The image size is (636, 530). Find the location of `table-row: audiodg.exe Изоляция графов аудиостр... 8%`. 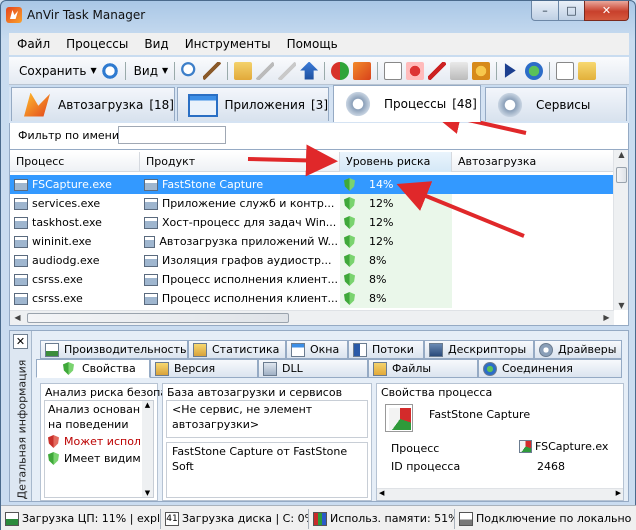

table-row: audiodg.exe Изоляция графов аудиостр... 8% is located at coordinates (312, 260).